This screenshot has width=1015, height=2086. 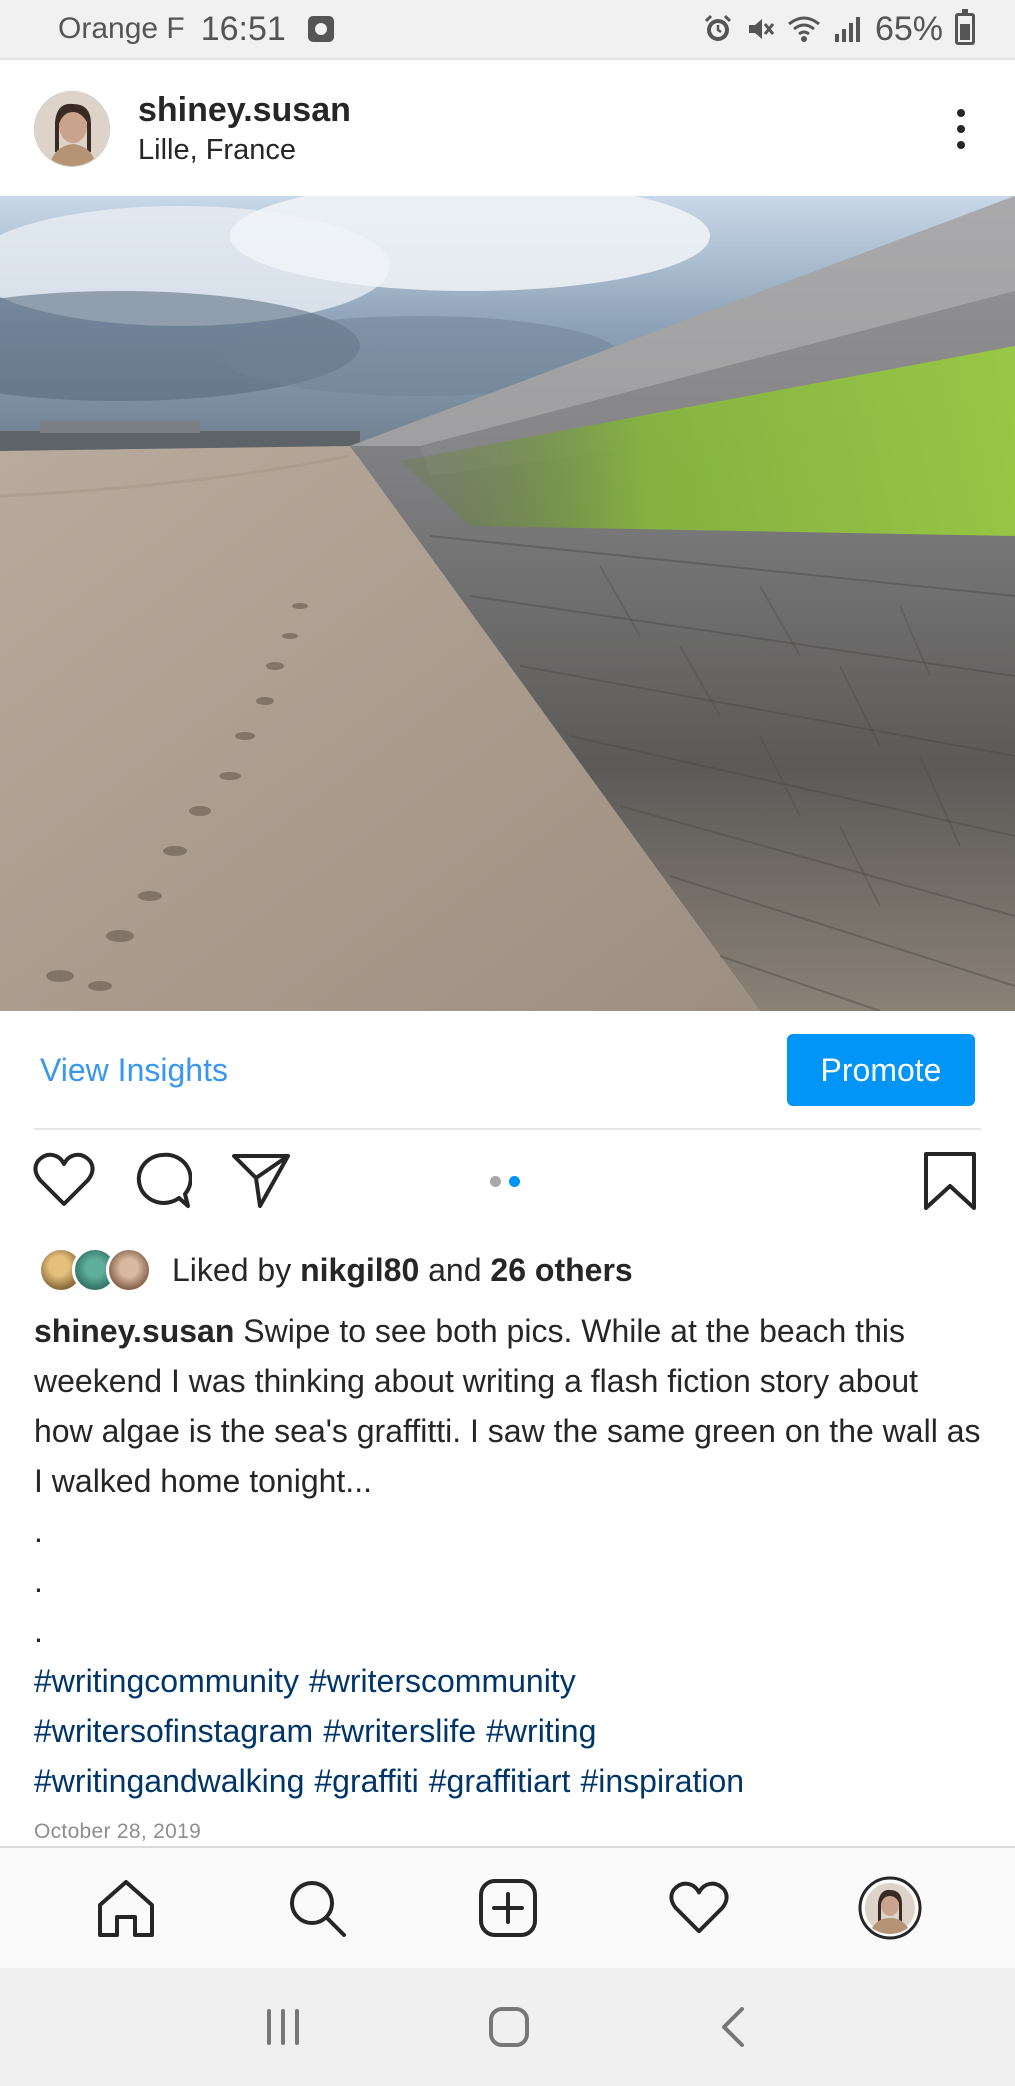 I want to click on hashtag-link: #writingandwalking, so click(x=169, y=1781).